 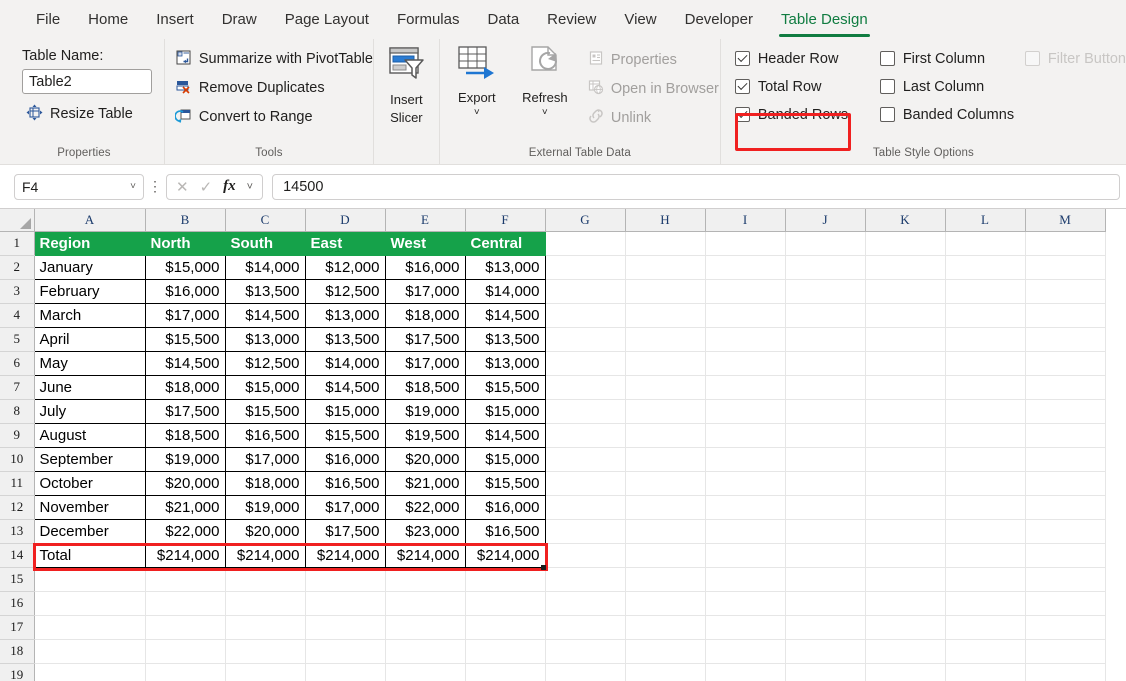 I want to click on table-data-cell: December, so click(x=89, y=531).